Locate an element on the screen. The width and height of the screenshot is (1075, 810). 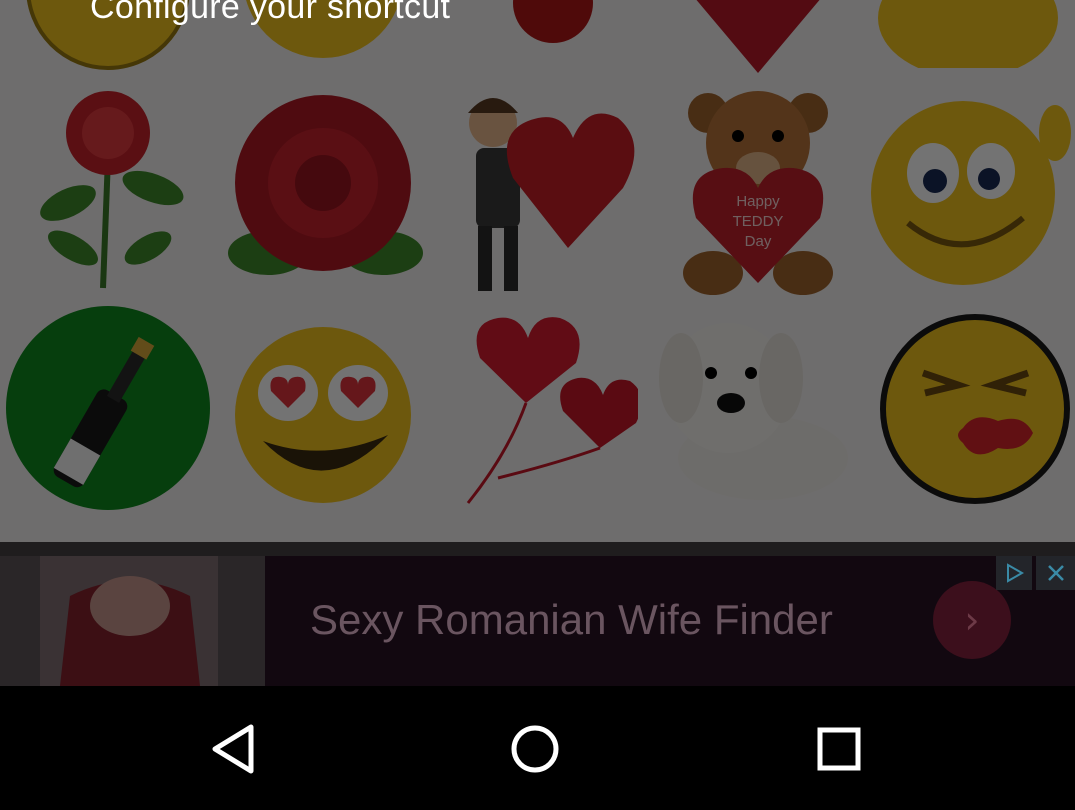
ad-text: Sexy Romanian Wife Finder is located at coordinates (571, 620).